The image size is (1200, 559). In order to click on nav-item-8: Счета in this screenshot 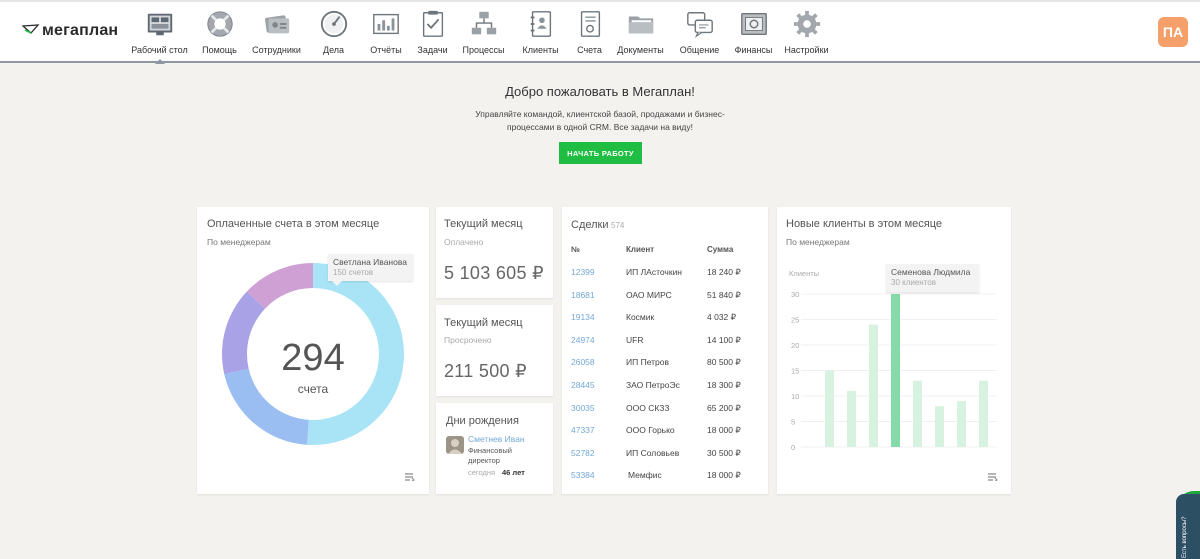, I will do `click(589, 35)`.